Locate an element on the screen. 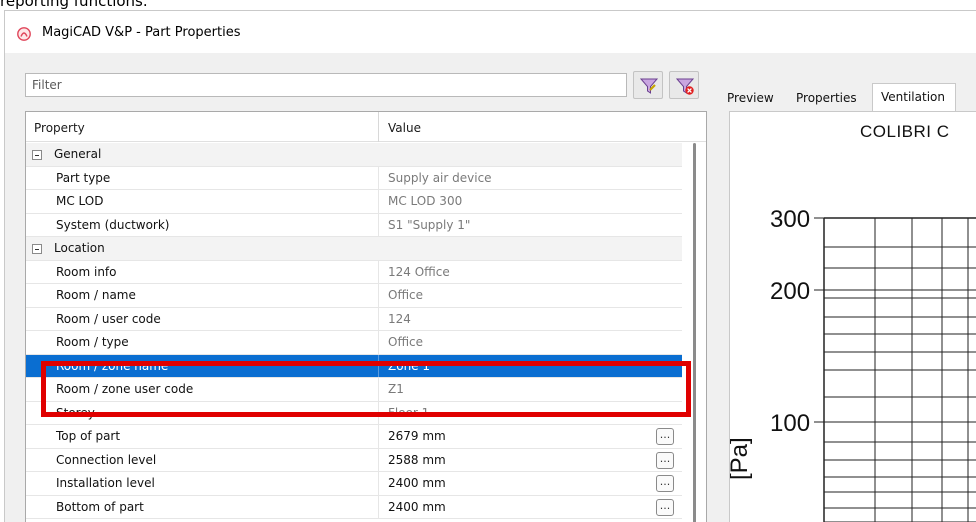 The height and width of the screenshot is (522, 976). property-name: Room info is located at coordinates (86, 271).